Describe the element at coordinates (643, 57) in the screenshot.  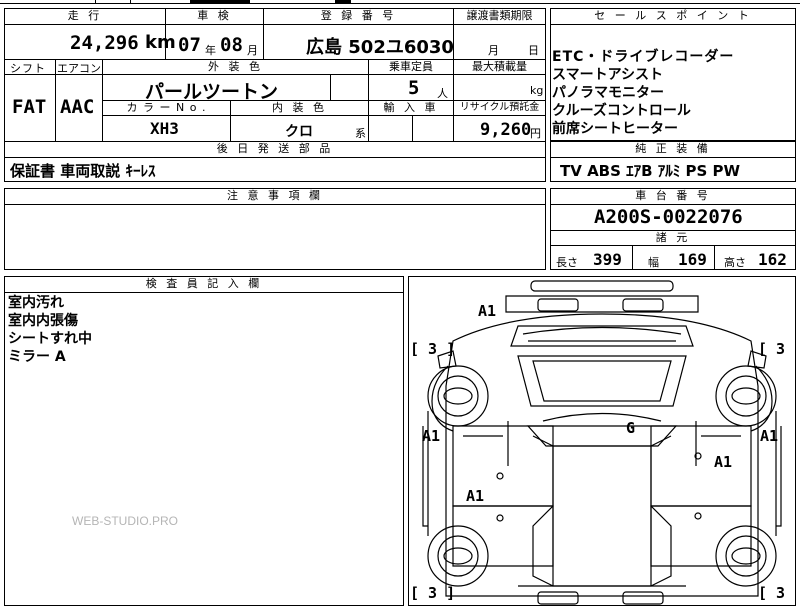
I see `sales-point-item: ETC・ドライブレコーダー` at that location.